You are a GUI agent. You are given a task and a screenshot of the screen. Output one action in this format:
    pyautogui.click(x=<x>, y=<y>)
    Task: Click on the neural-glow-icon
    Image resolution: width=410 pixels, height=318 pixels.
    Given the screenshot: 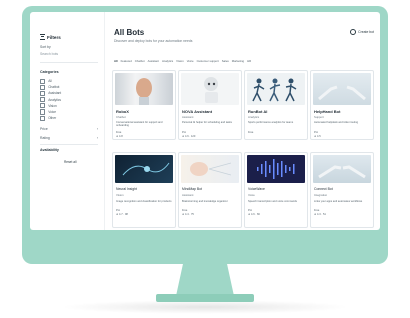 What is the action you would take?
    pyautogui.click(x=146, y=169)
    